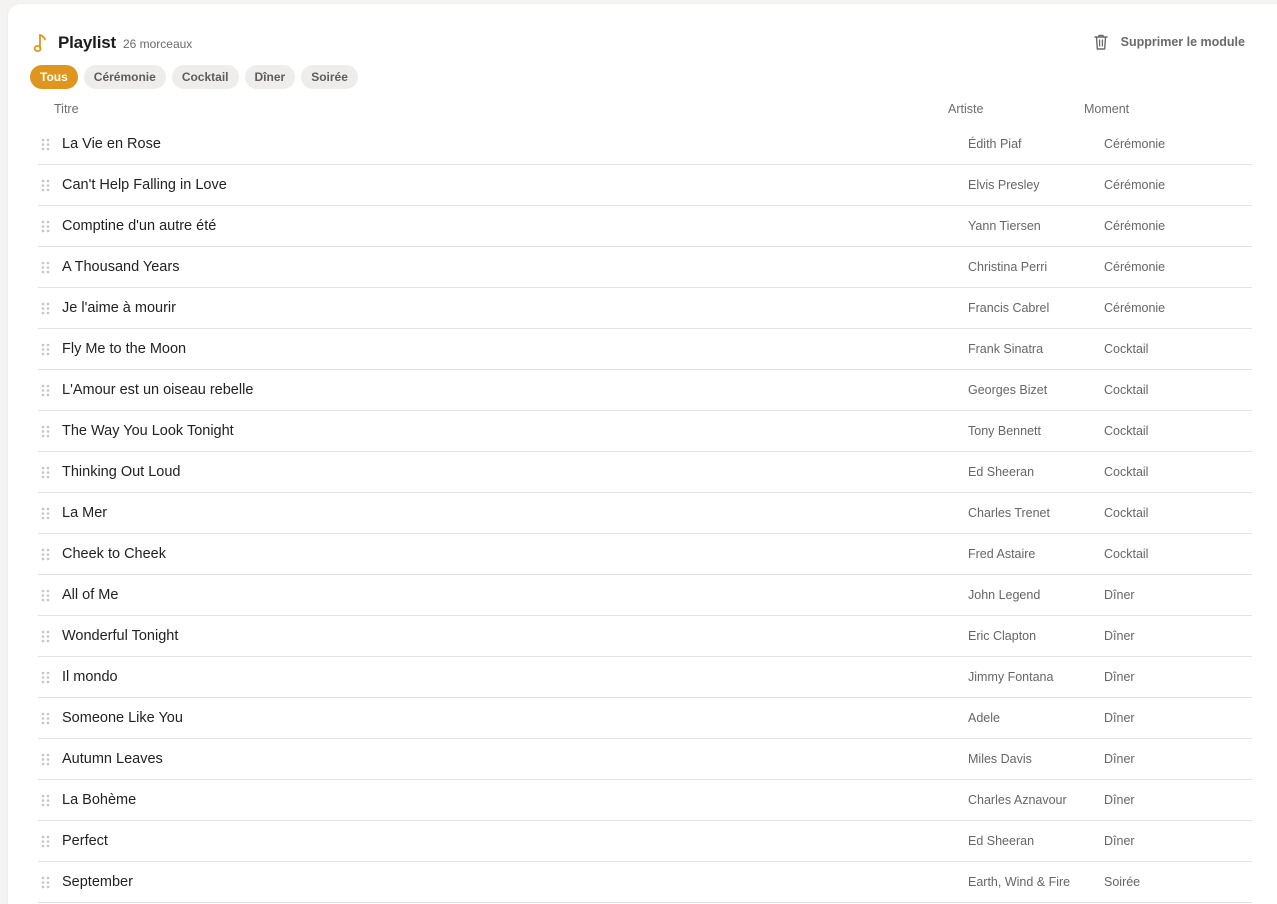 This screenshot has width=1277, height=904. What do you see at coordinates (645, 144) in the screenshot?
I see `track-row: La Vie en Rose Édith Piaf Cérémonie` at bounding box center [645, 144].